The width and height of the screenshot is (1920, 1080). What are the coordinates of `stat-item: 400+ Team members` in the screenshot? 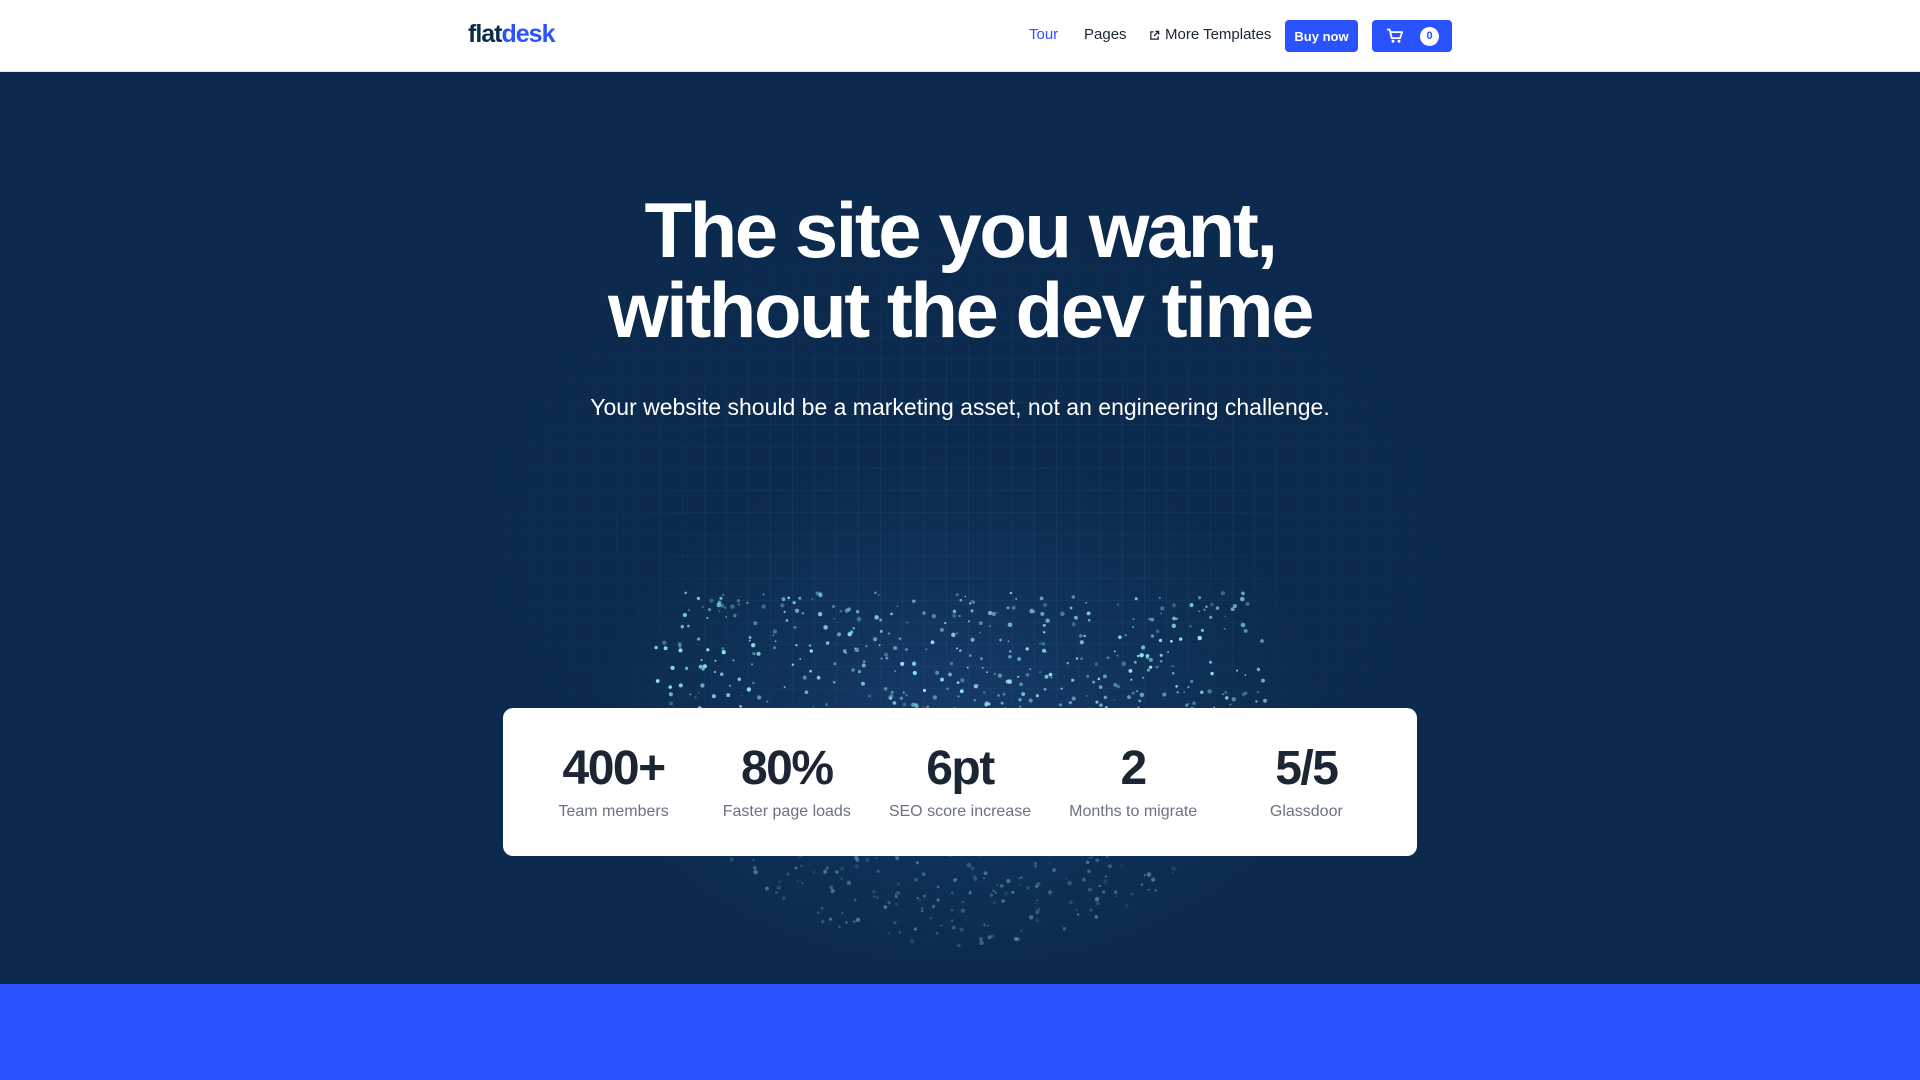 It's located at (614, 782).